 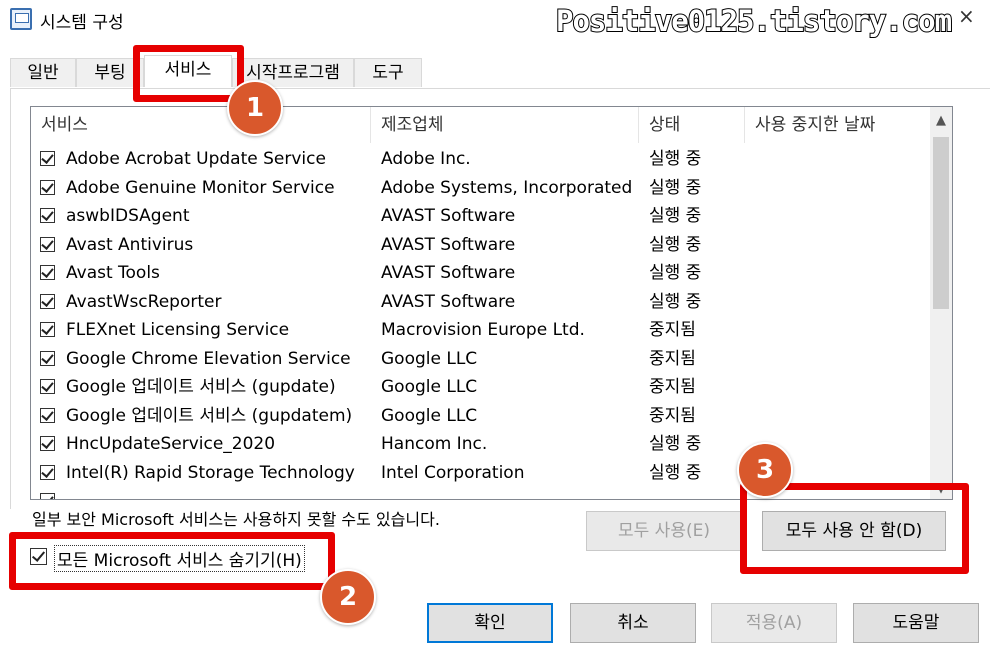 I want to click on service-name: HncUpdateService_2020, so click(x=171, y=444).